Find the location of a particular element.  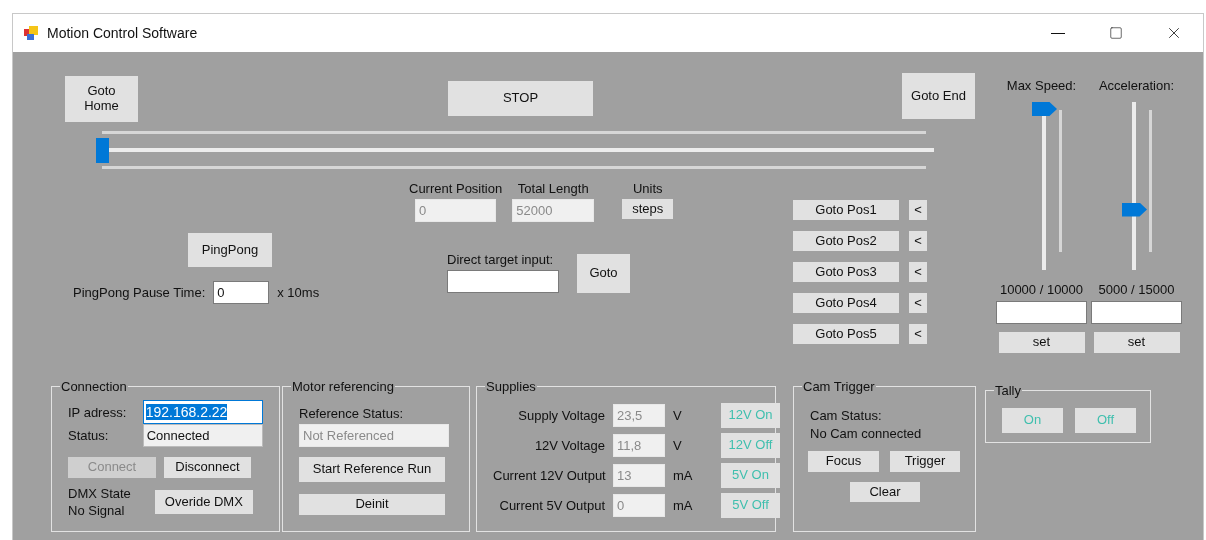

goto-position-button: Goto Pos2 is located at coordinates (846, 241).